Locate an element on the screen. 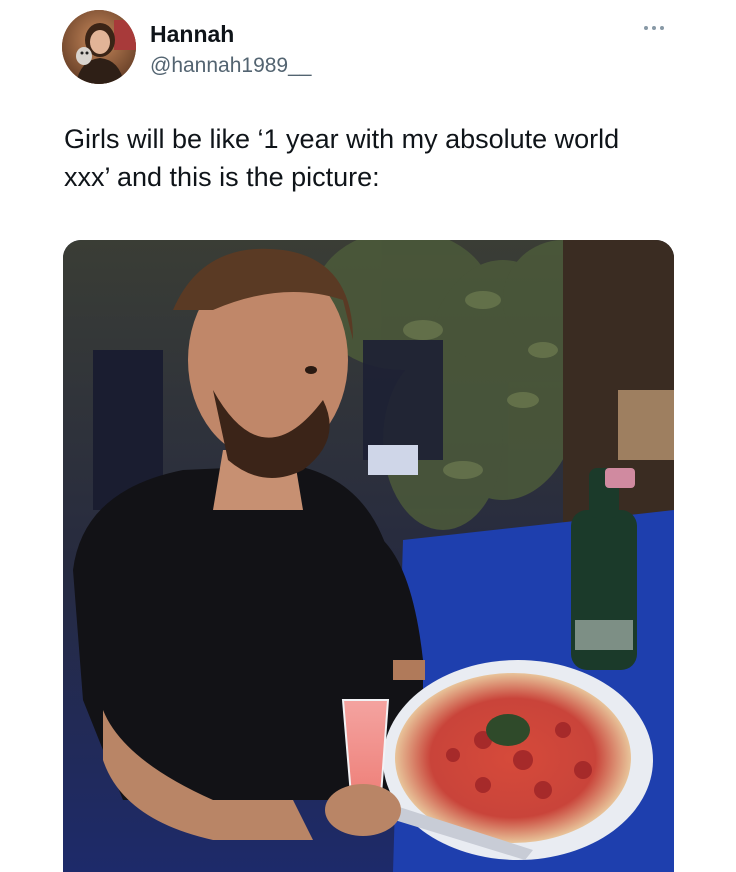 Image resolution: width=736 pixels, height=872 pixels. tweet-header: Hannah @hannah1989__ is located at coordinates (368, 48).